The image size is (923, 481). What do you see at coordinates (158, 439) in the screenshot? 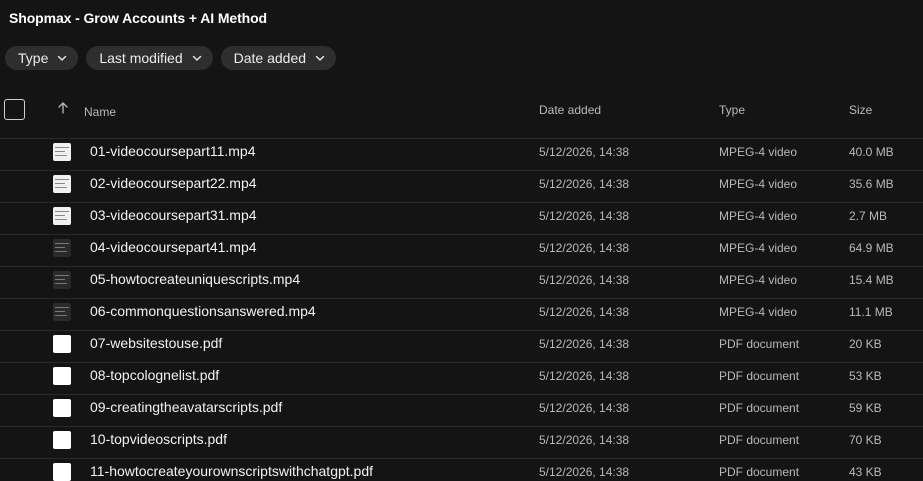
I see `file-name: 10-topvideoscripts.pdf` at bounding box center [158, 439].